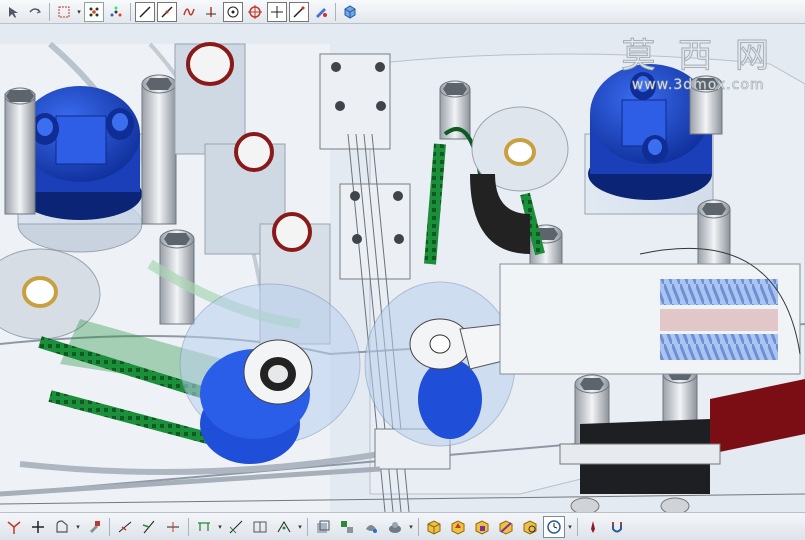 The image size is (805, 540). Describe the element at coordinates (13, 12) in the screenshot. I see `select-arrow-icon` at that location.